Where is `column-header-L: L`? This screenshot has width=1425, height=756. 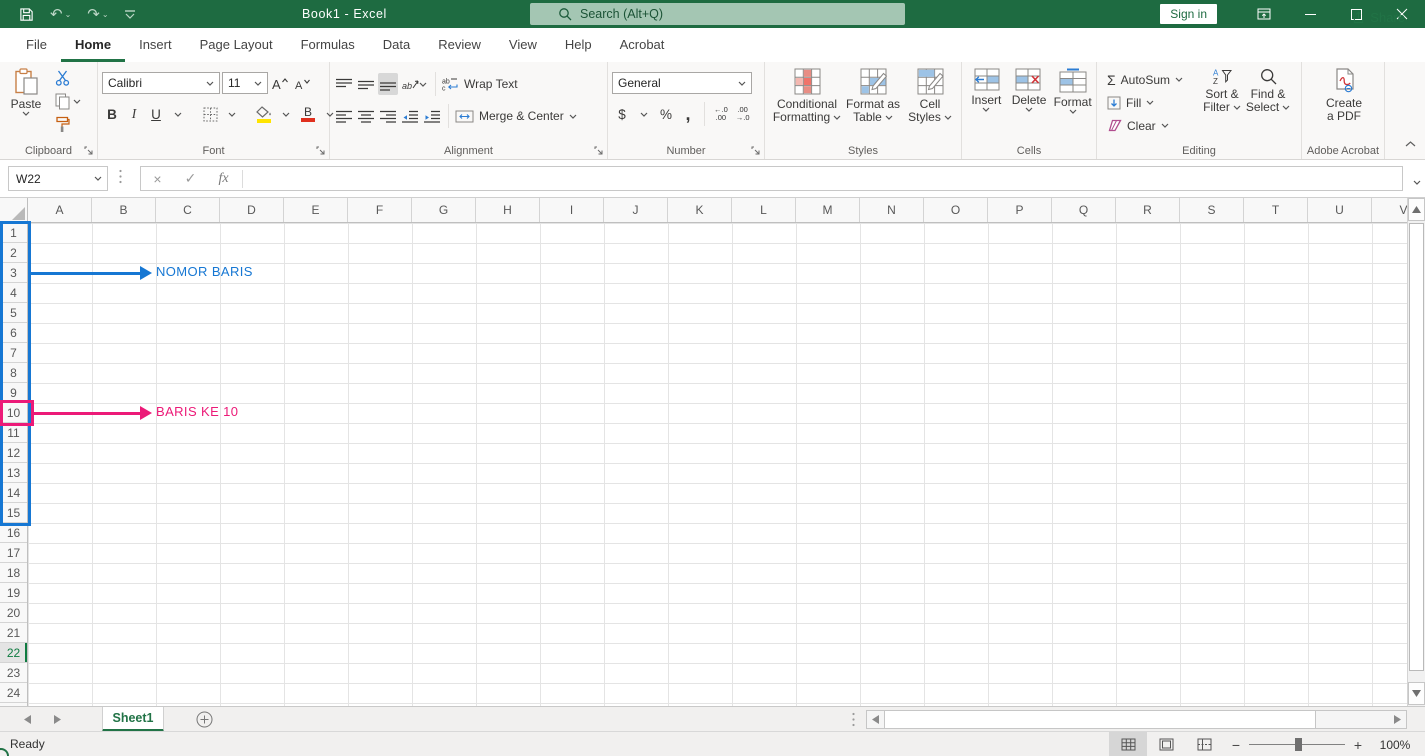 column-header-L: L is located at coordinates (764, 210).